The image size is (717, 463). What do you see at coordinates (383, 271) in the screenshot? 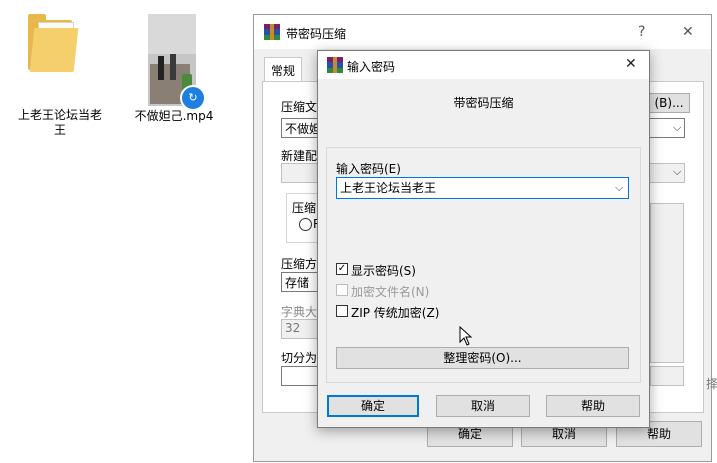
I see `show-password-label: 显示密码(S)` at bounding box center [383, 271].